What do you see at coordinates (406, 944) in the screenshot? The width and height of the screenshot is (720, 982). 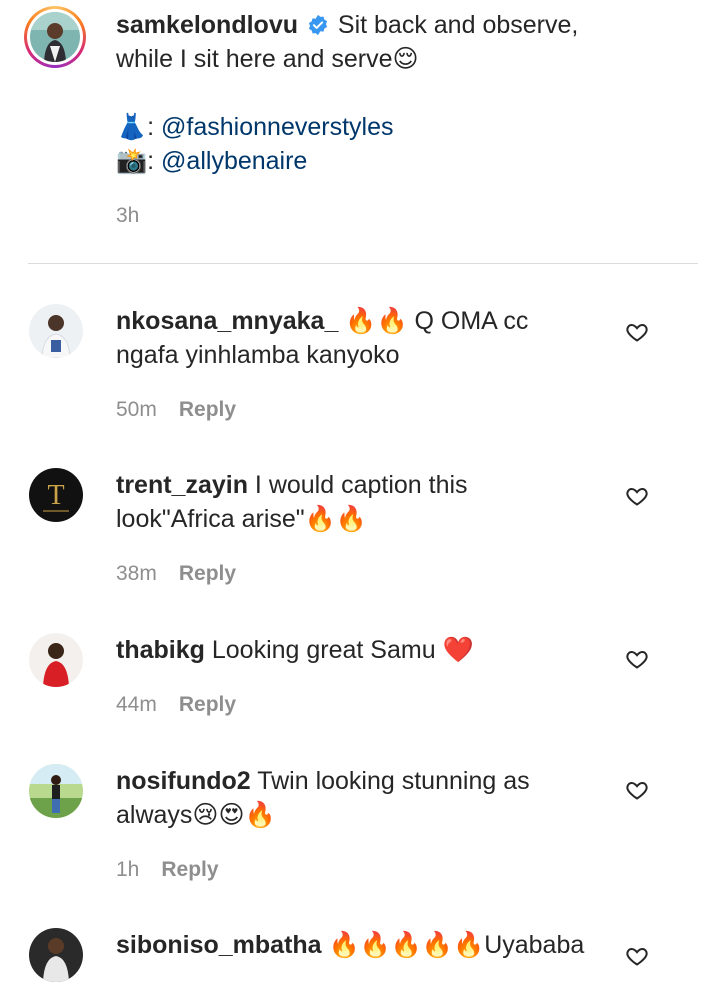 I see `fire-emojis: 🔥🔥🔥🔥🔥` at bounding box center [406, 944].